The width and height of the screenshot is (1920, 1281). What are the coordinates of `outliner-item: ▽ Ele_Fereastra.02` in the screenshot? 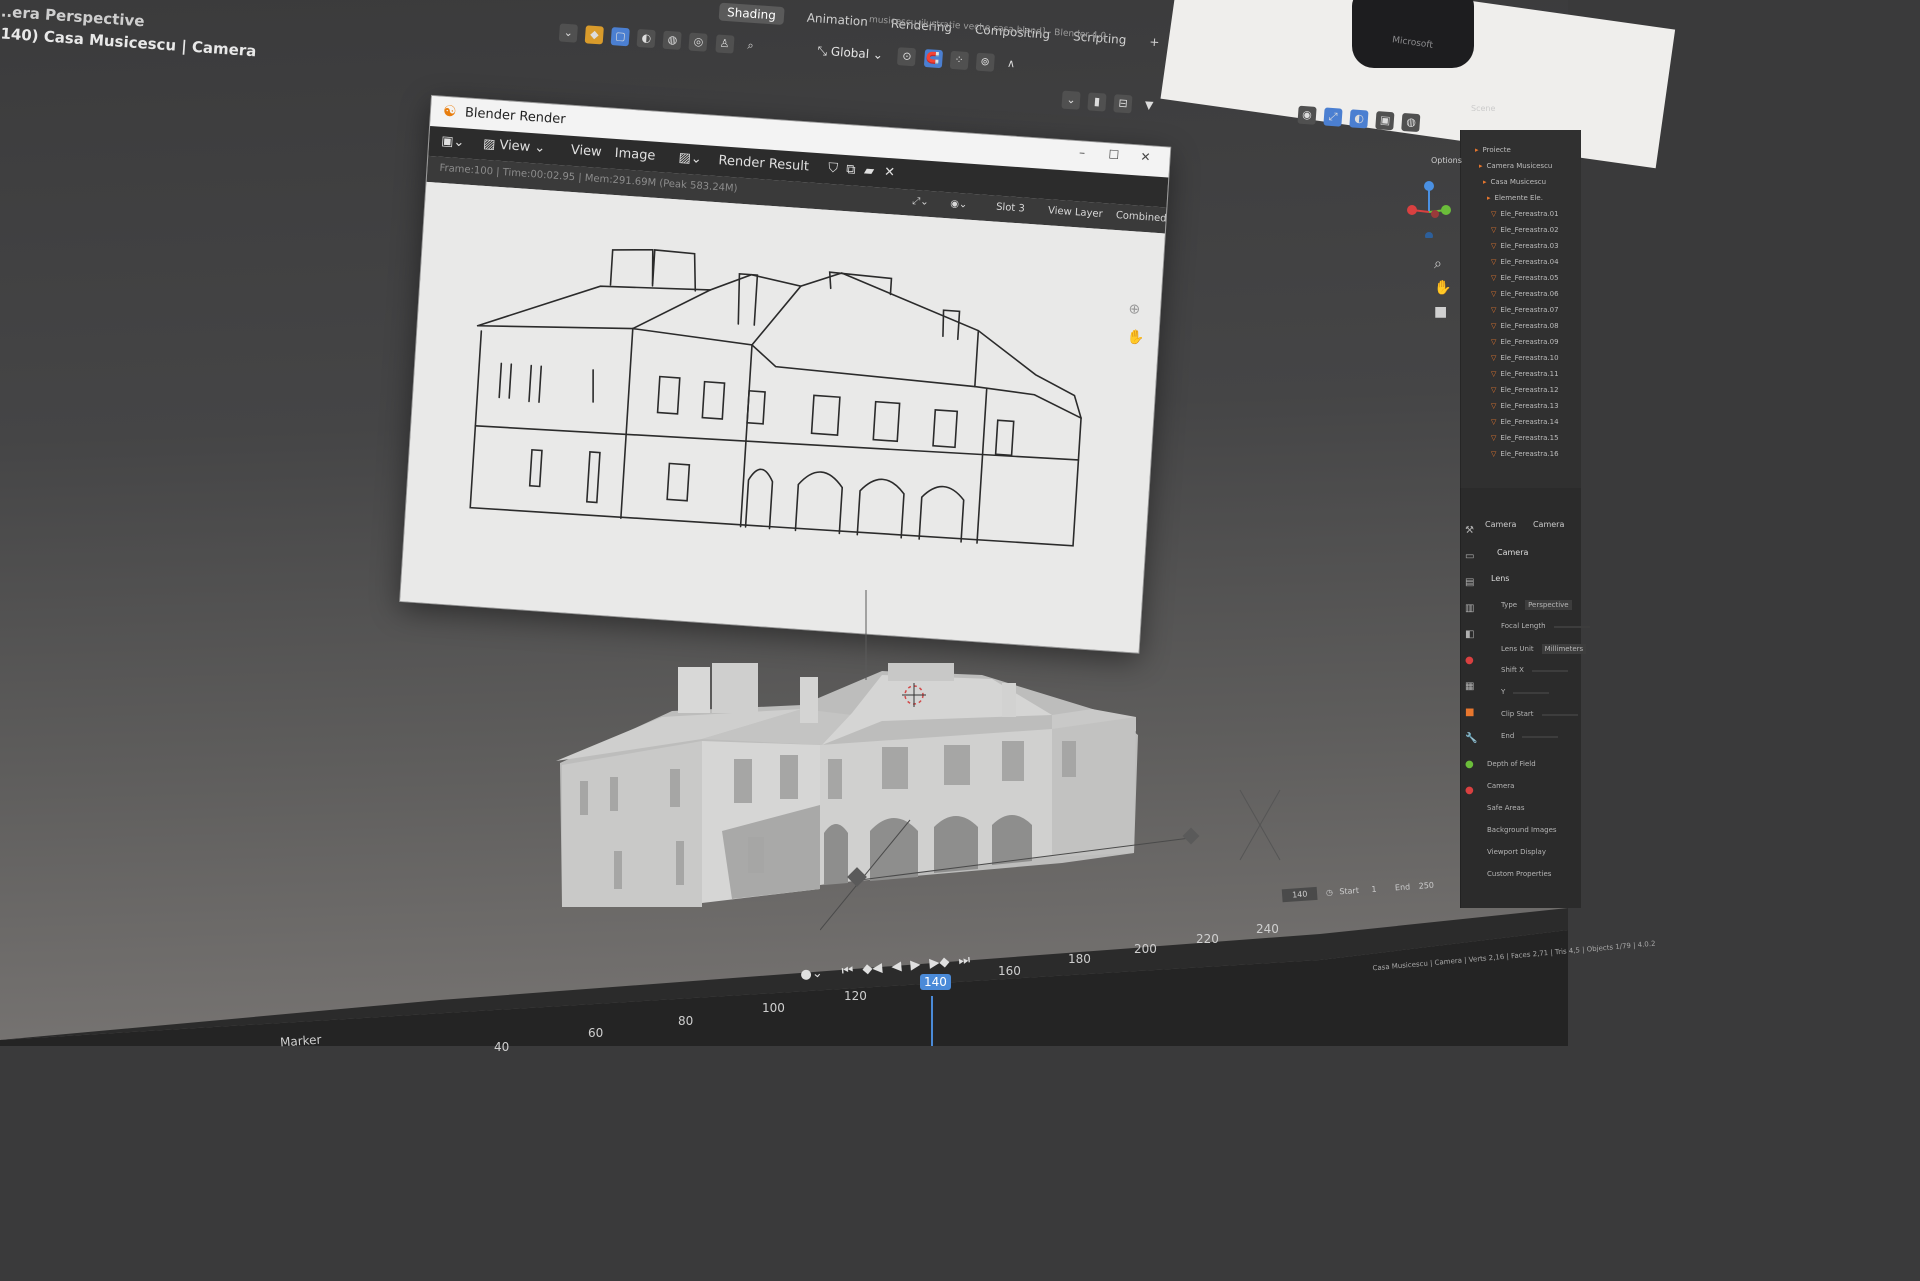 It's located at (1525, 230).